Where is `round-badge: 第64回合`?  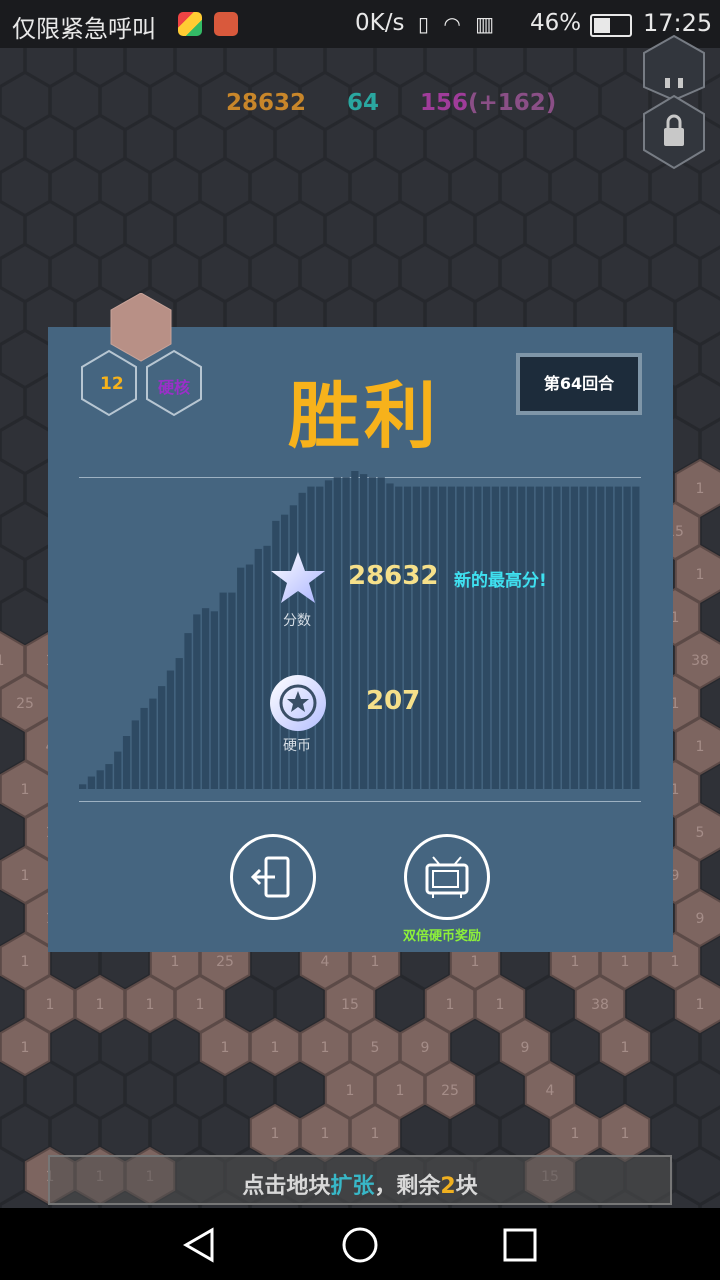
round-badge: 第64回合 is located at coordinates (579, 384).